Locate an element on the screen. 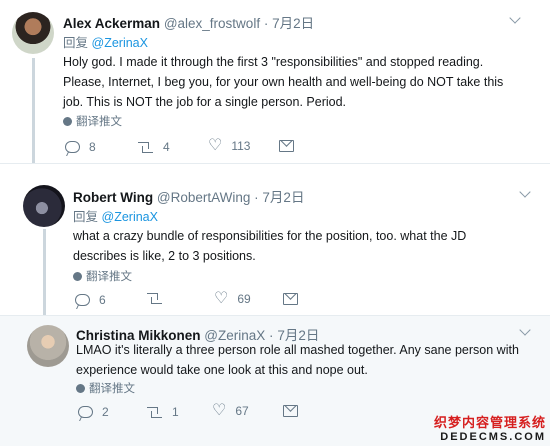 This screenshot has width=550, height=446. tweet-header: Robert Wing @RobertAWing · 7月2日 is located at coordinates (188, 196).